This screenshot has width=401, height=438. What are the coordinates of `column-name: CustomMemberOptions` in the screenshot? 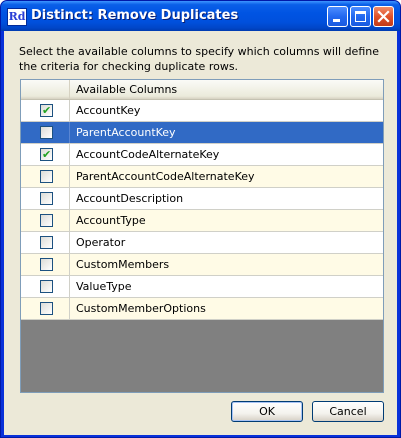 It's located at (141, 308).